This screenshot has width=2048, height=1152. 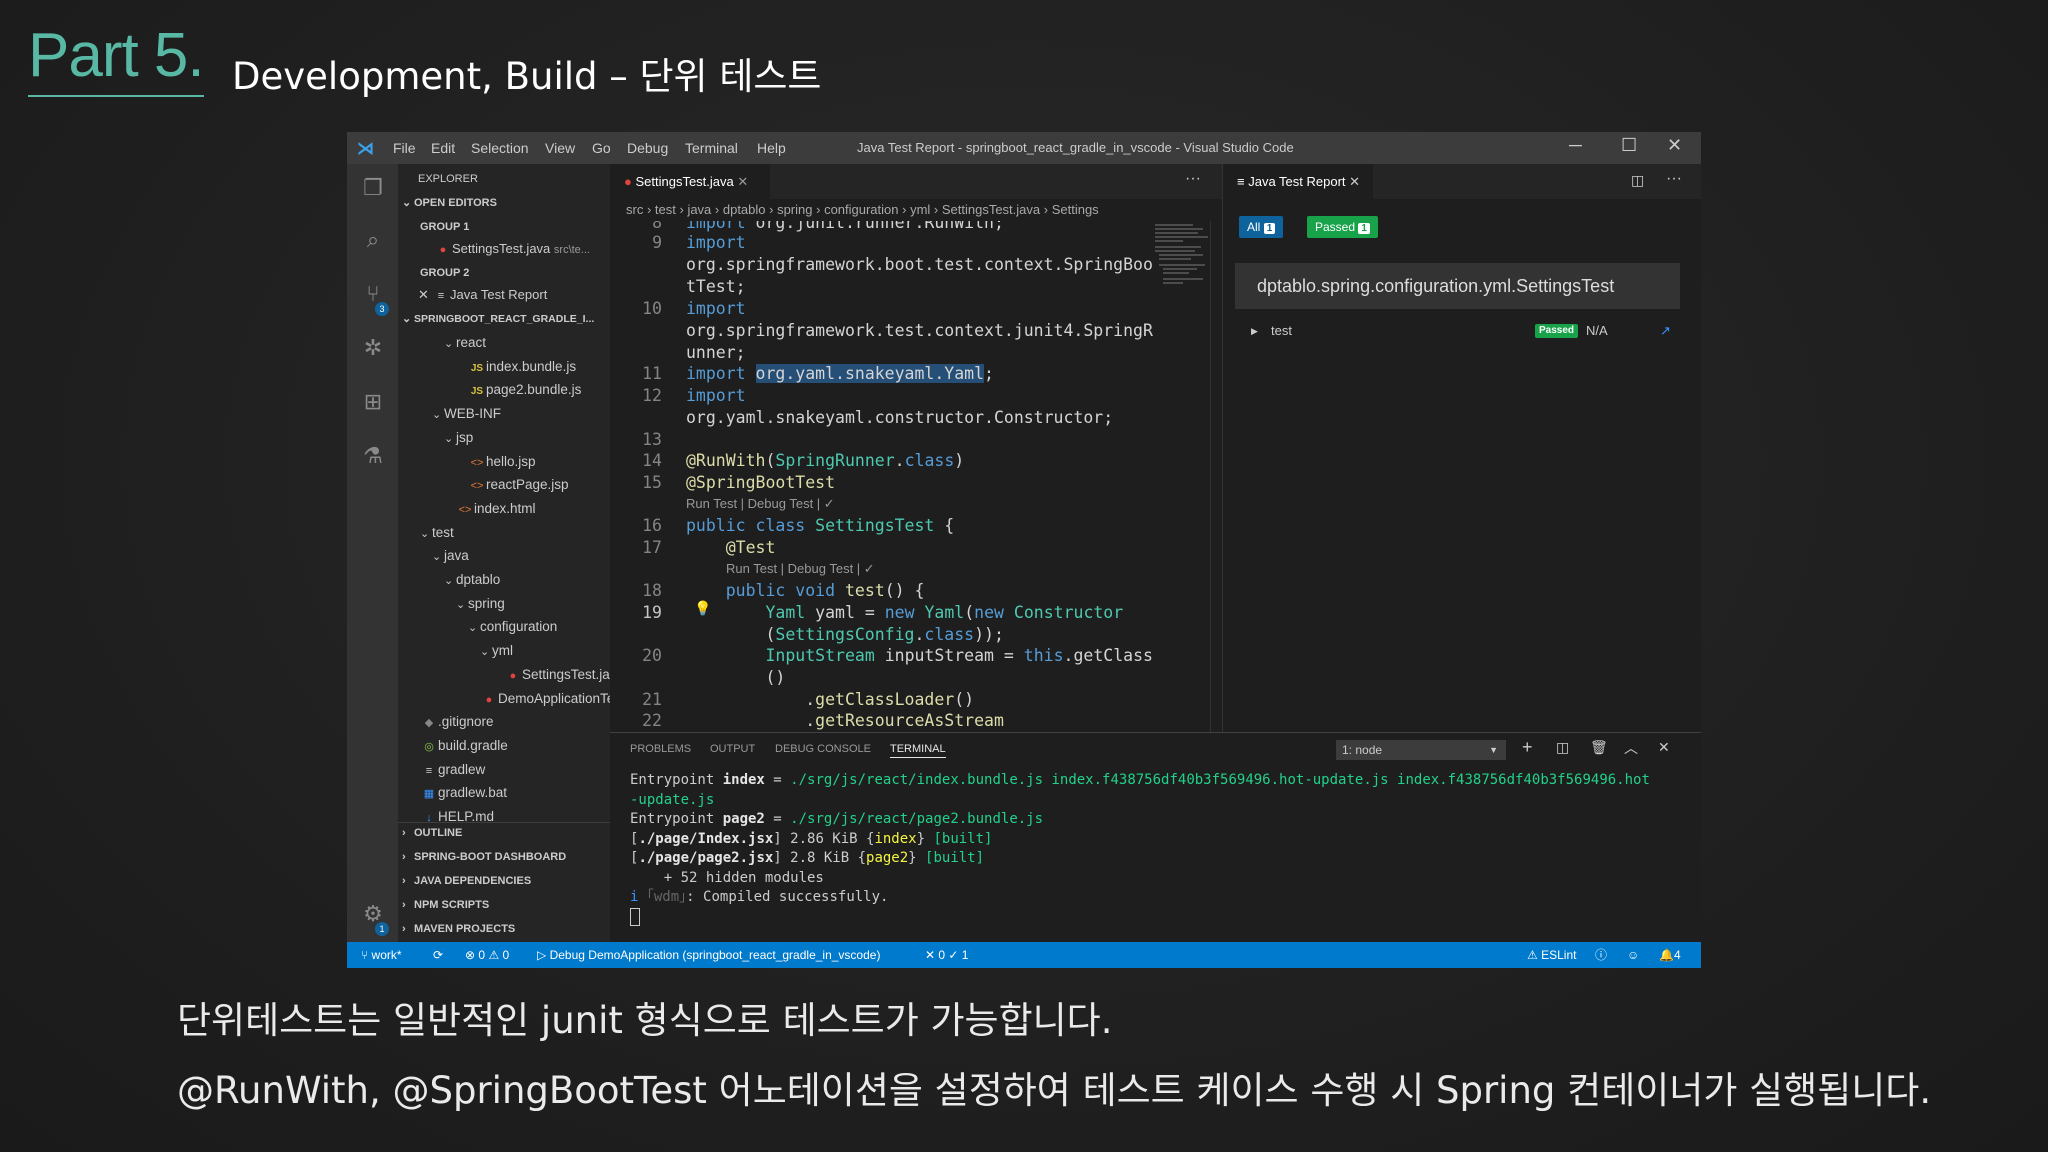 I want to click on tree-item: <> hello.jsp, so click(x=504, y=462).